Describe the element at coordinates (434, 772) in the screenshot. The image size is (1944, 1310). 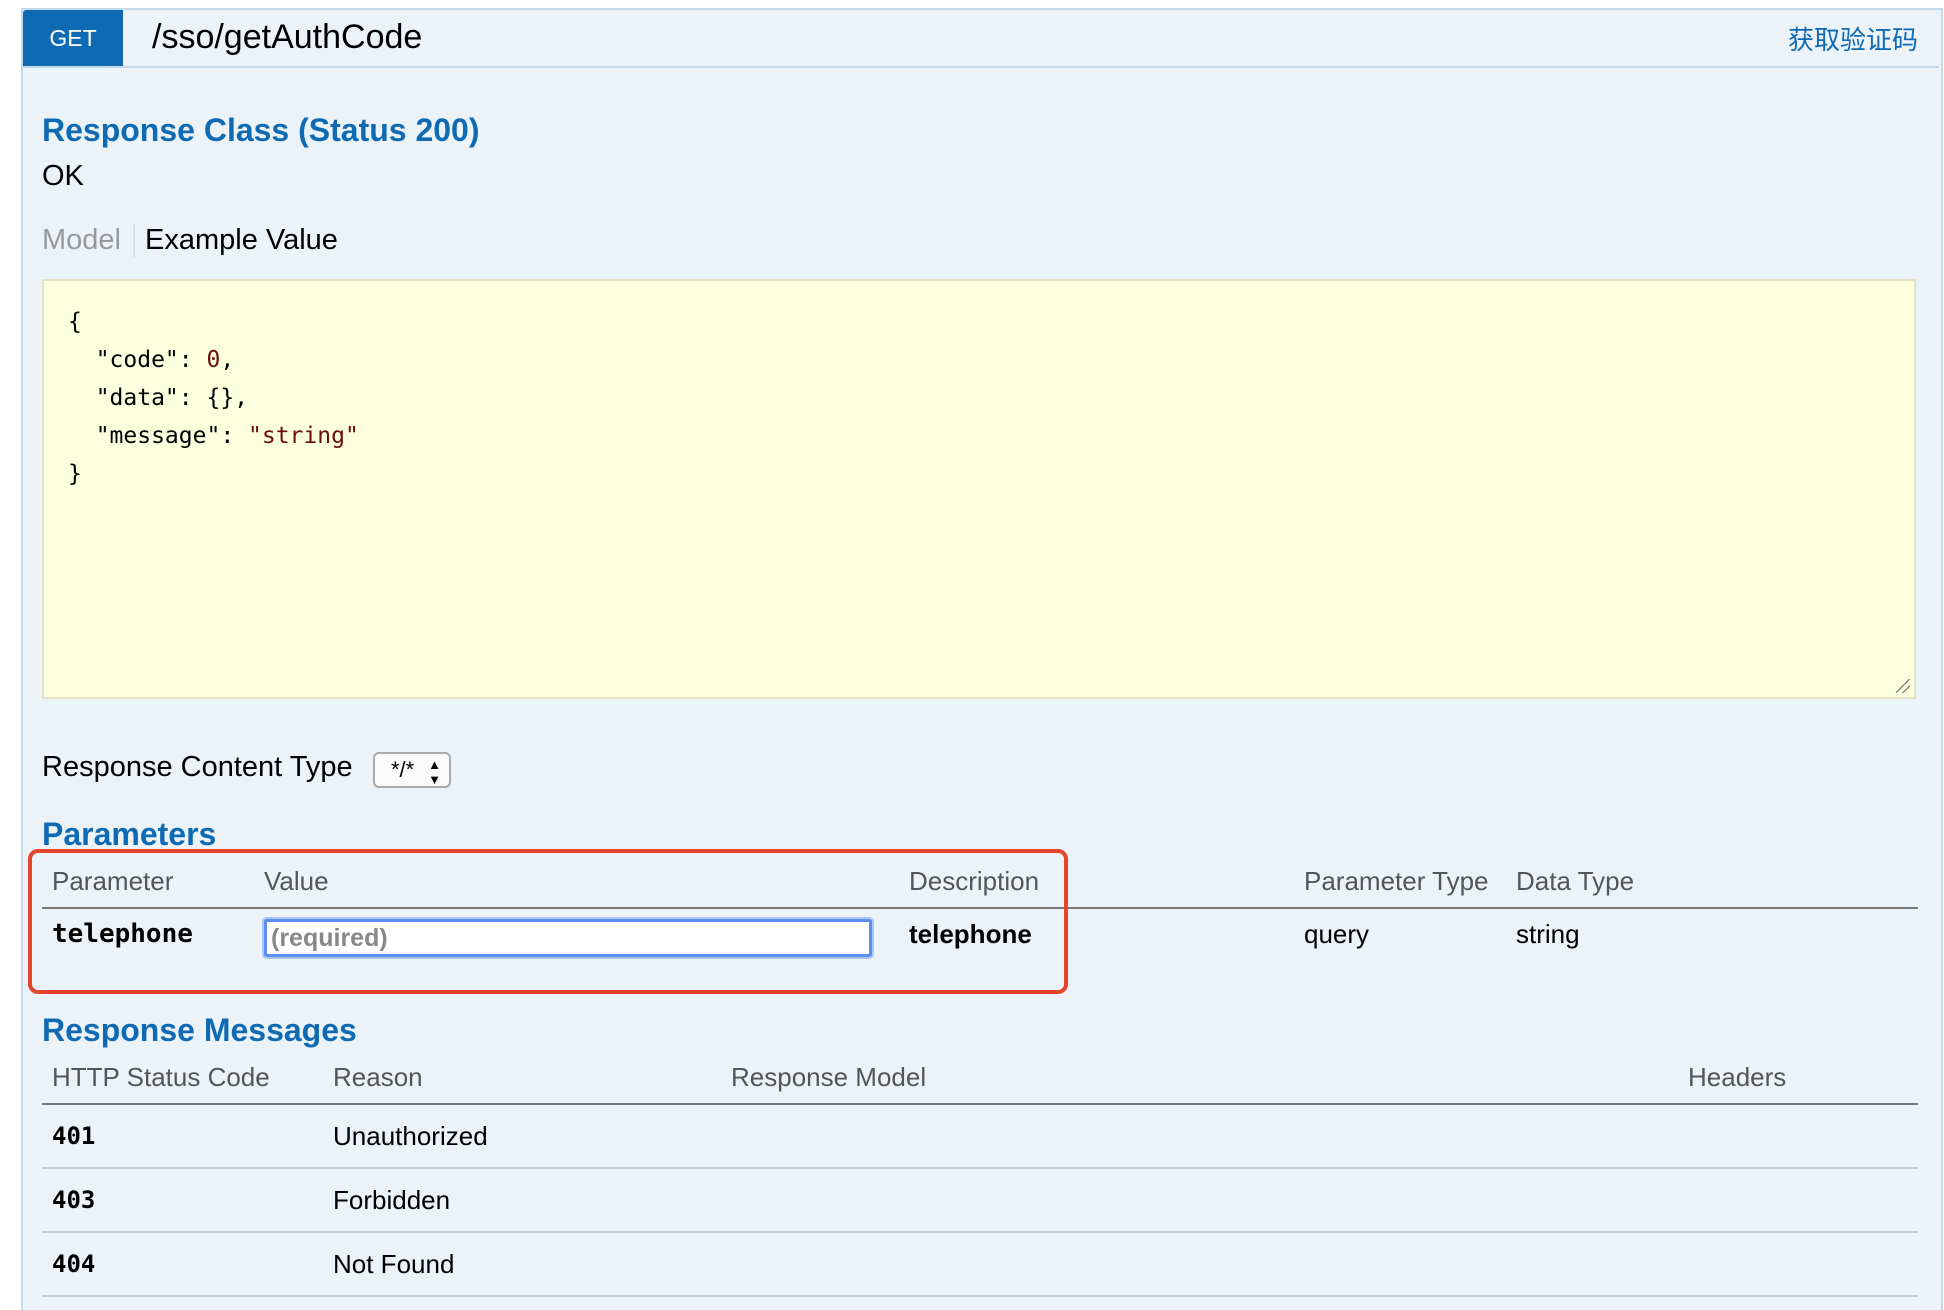
I see `select-arrows-icon: ▲ ▼` at that location.